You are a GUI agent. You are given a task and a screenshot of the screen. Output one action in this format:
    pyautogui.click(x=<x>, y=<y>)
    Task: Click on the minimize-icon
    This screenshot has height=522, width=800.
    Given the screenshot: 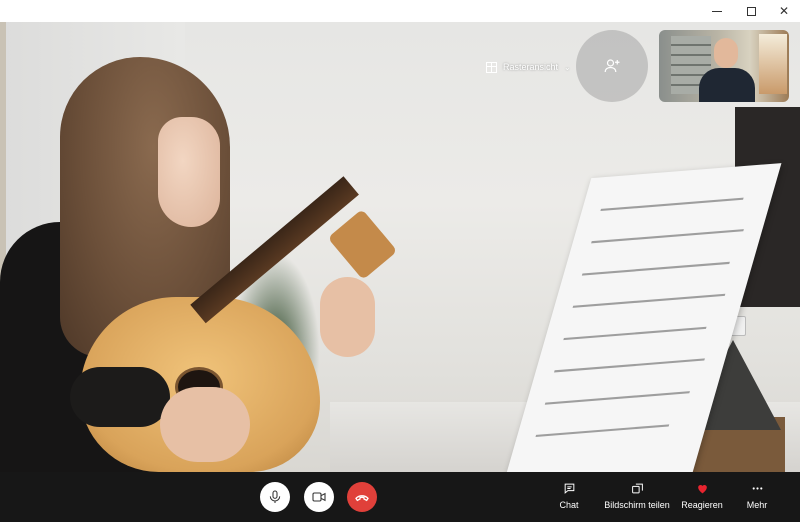 What is the action you would take?
    pyautogui.click(x=717, y=11)
    